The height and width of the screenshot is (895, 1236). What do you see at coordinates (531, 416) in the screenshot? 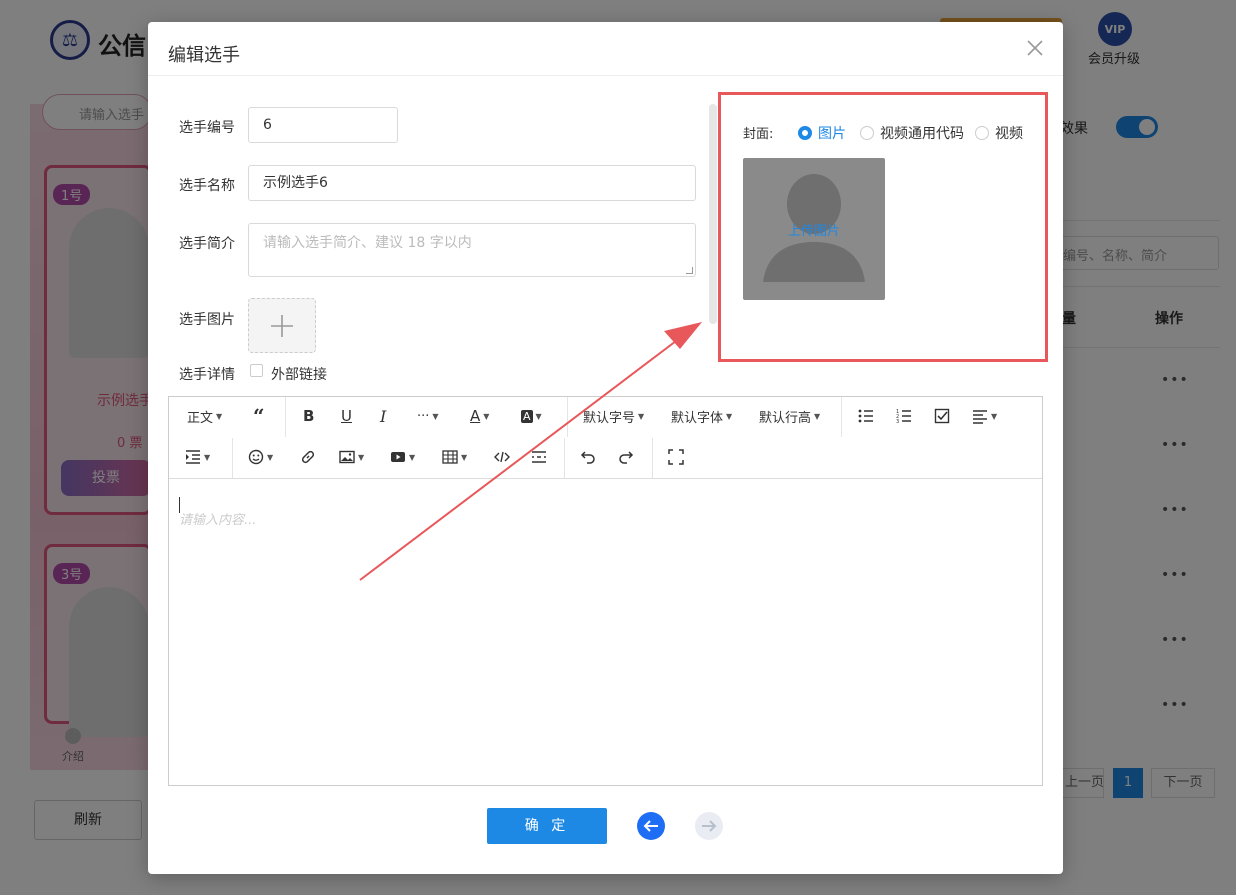
I see `background-color-dropdown: A ▼` at bounding box center [531, 416].